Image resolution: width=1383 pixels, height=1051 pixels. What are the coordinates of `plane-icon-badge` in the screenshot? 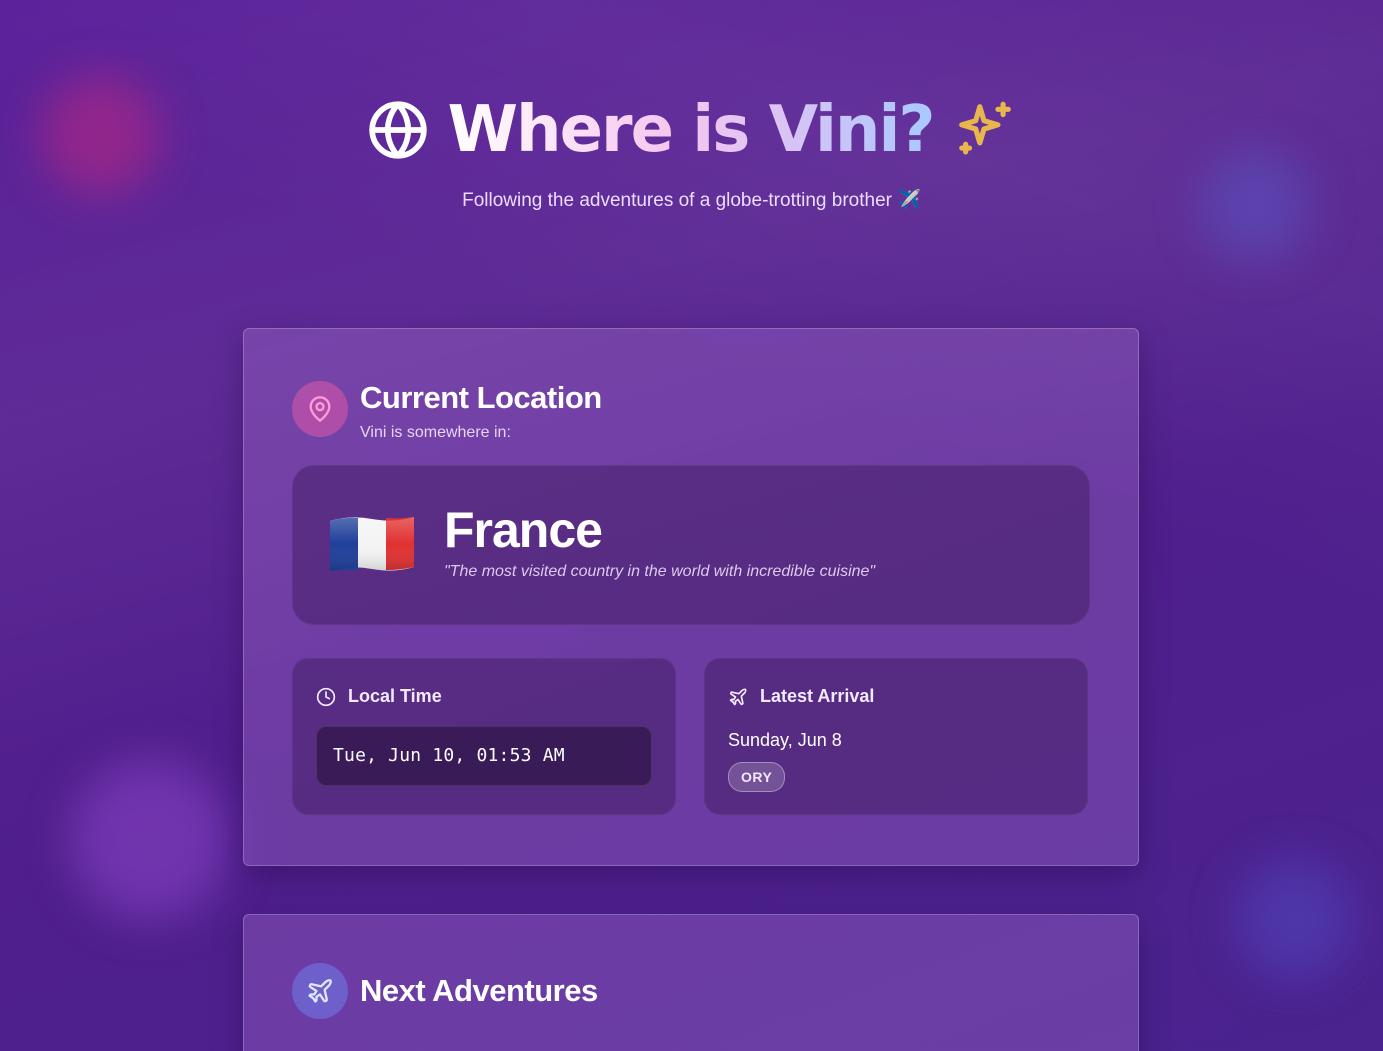 It's located at (320, 991).